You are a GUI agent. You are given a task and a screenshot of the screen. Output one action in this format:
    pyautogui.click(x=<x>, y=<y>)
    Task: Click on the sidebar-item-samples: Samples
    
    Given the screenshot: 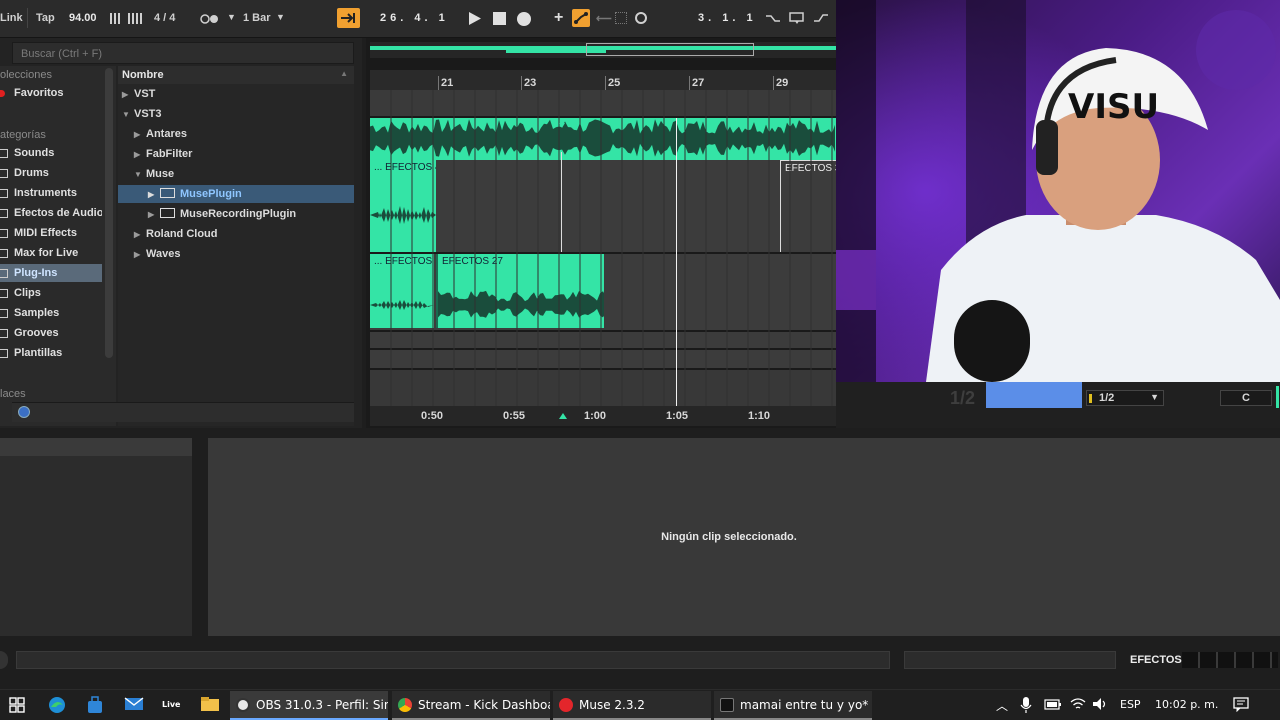 What is the action you would take?
    pyautogui.click(x=51, y=313)
    